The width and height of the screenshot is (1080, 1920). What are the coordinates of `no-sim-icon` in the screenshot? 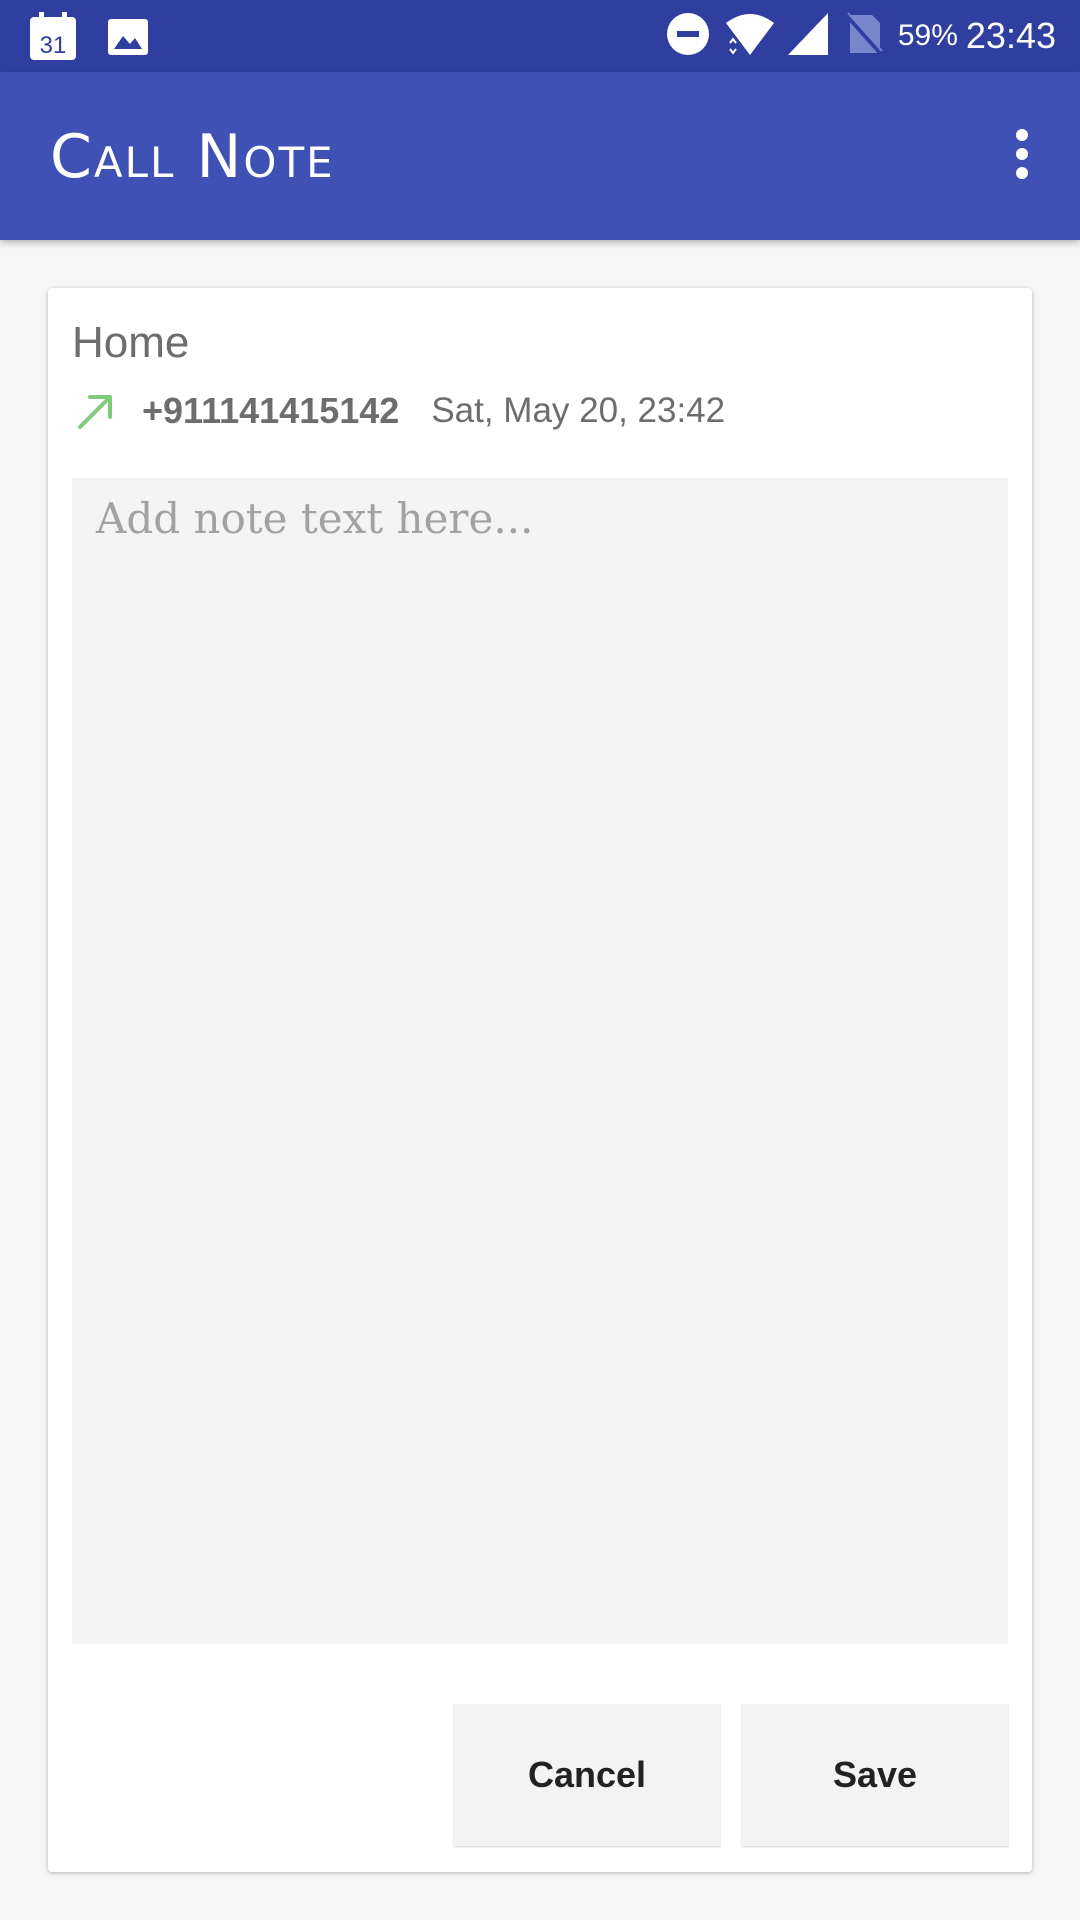 It's located at (864, 36).